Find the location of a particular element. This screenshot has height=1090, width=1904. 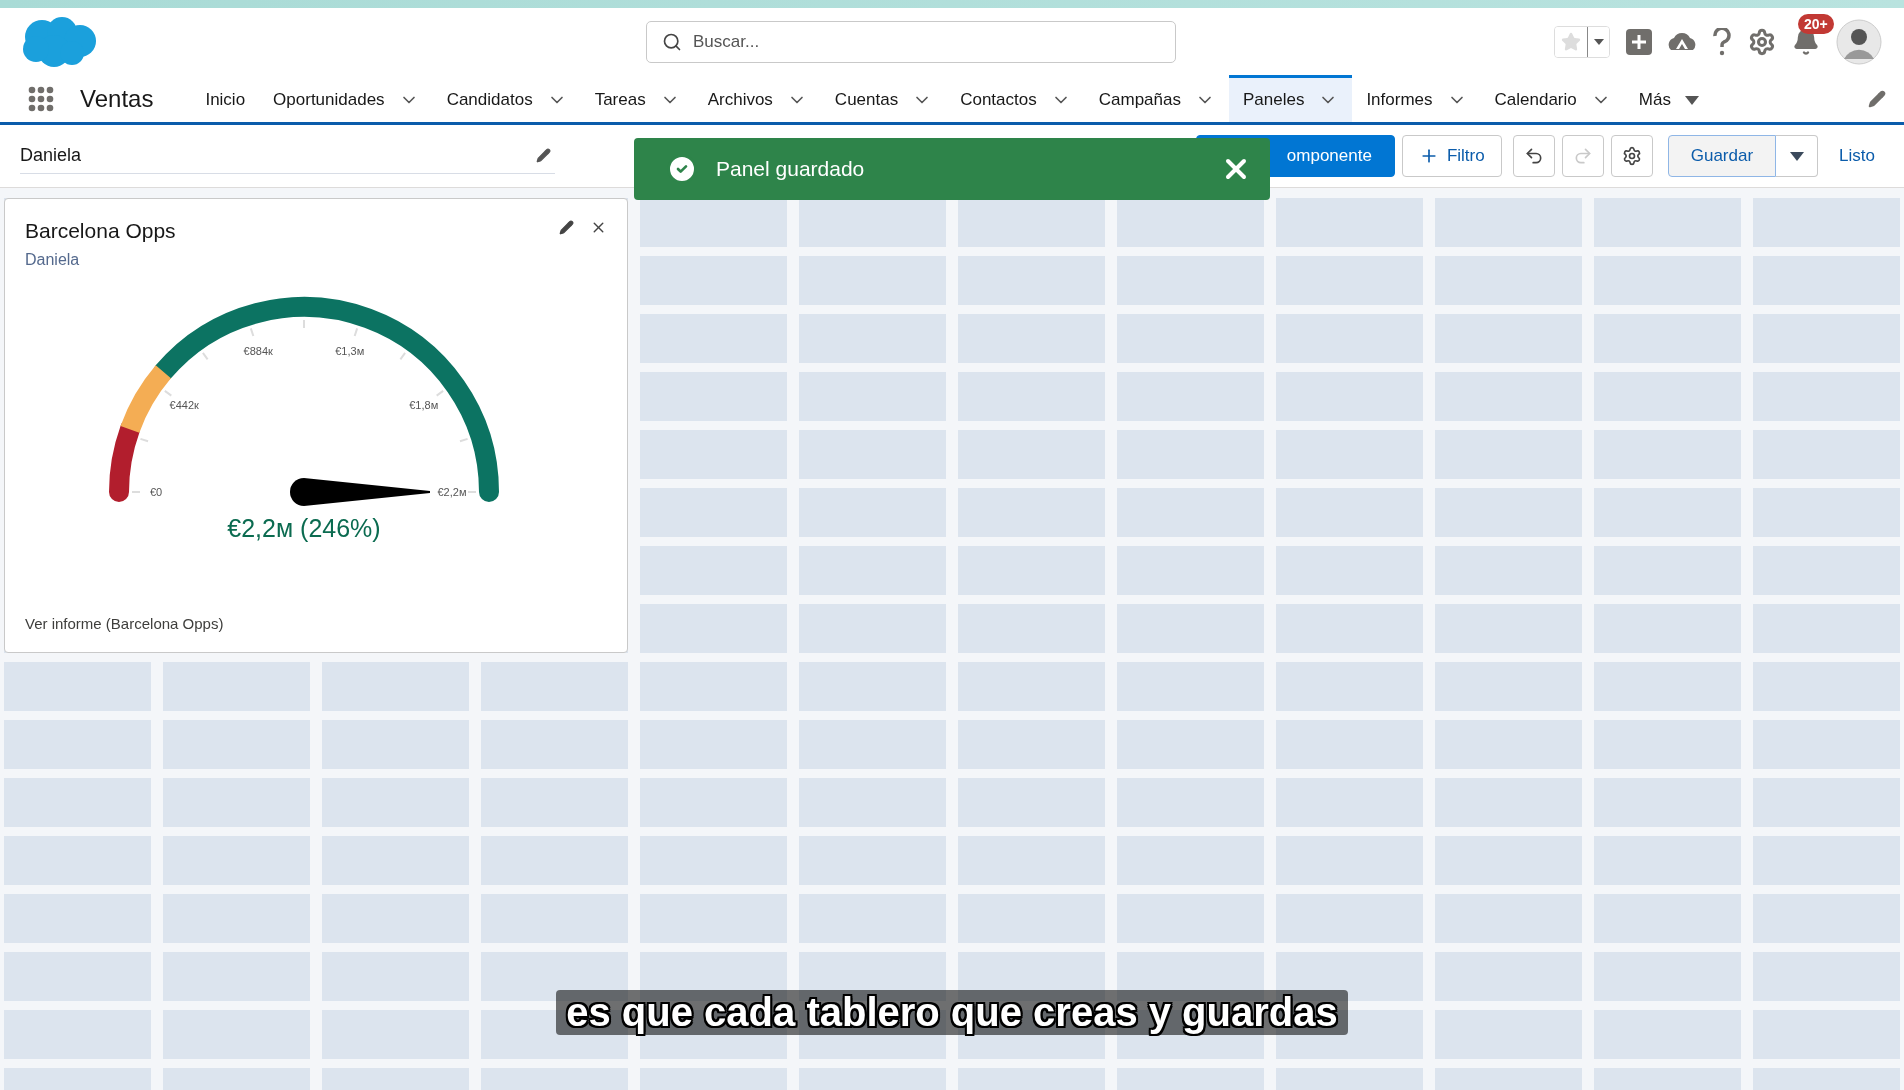

grid-dots-icon is located at coordinates (41, 98).